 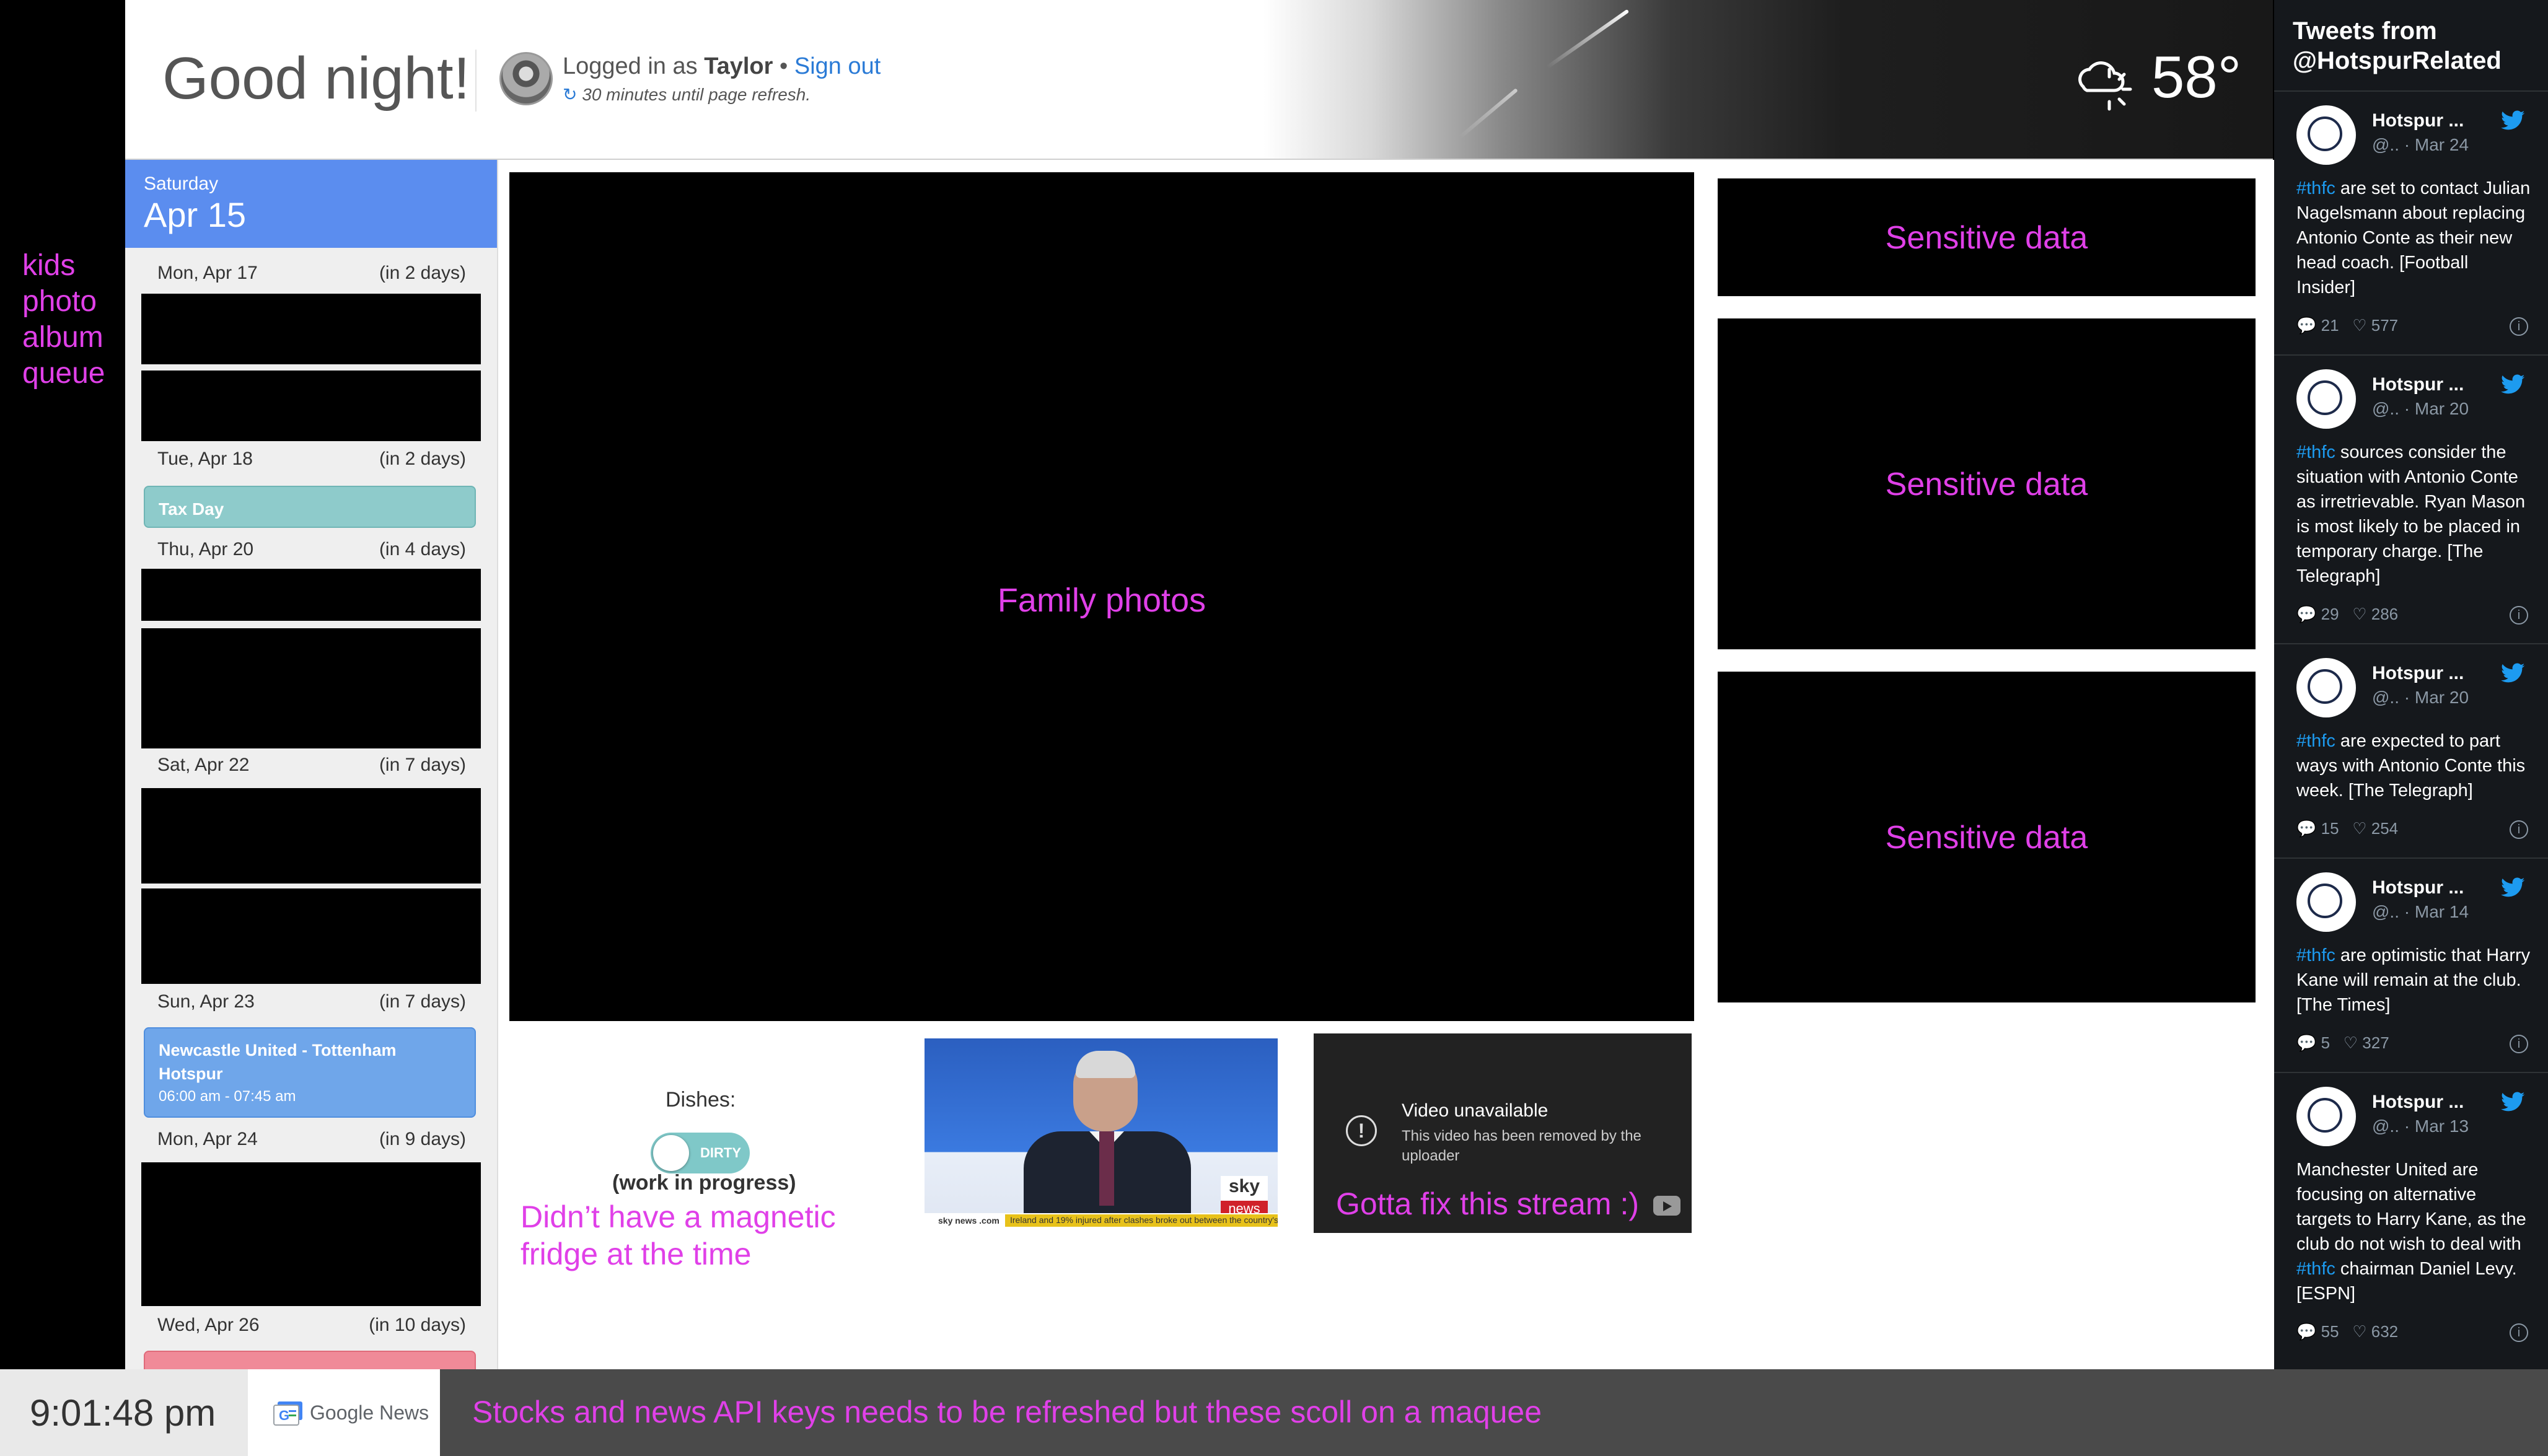 What do you see at coordinates (2385, 1332) in the screenshot?
I see `like-count: 632` at bounding box center [2385, 1332].